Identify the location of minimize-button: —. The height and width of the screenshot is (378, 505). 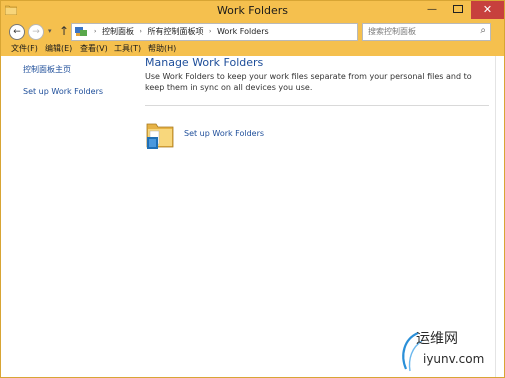
(432, 10).